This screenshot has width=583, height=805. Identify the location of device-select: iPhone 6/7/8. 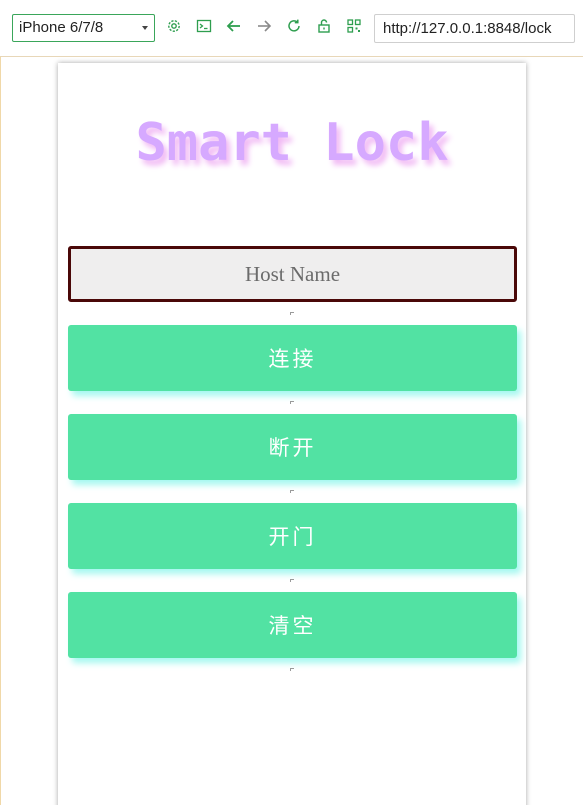
(83, 28).